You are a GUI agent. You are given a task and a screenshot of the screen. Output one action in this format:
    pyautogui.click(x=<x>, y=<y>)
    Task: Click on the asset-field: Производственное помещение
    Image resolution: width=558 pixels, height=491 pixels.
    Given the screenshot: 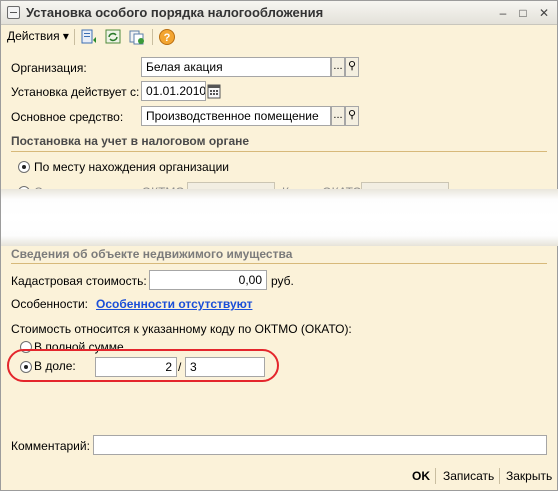 What is the action you would take?
    pyautogui.click(x=236, y=116)
    